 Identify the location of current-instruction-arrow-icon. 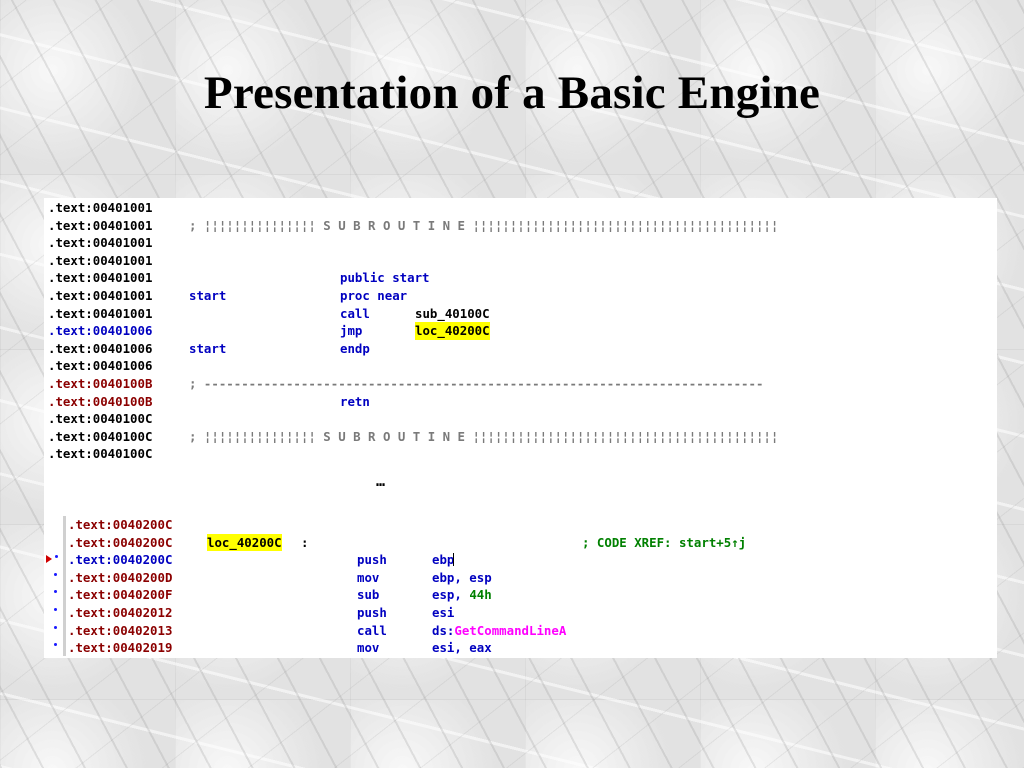
(49, 559).